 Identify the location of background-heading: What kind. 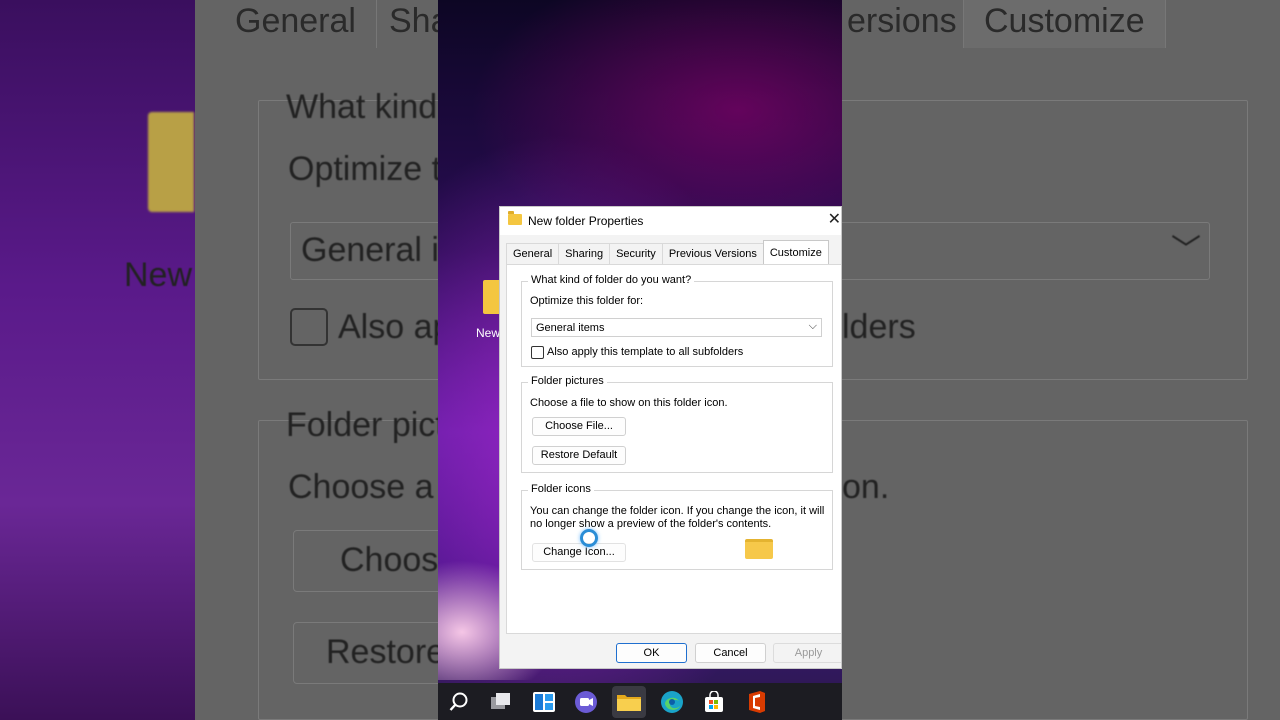
(362, 107).